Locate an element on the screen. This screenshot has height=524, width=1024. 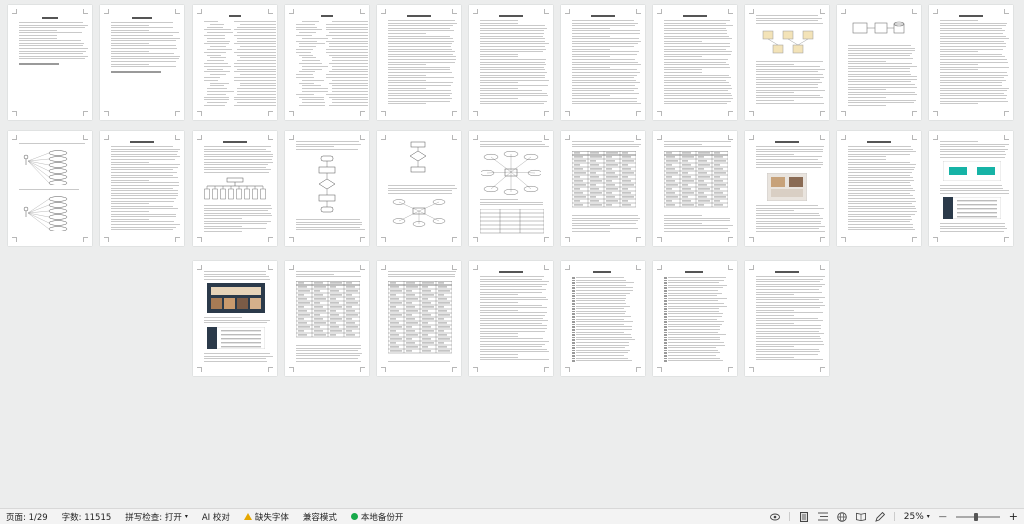
reading-mode-icon is located at coordinates (860, 517).